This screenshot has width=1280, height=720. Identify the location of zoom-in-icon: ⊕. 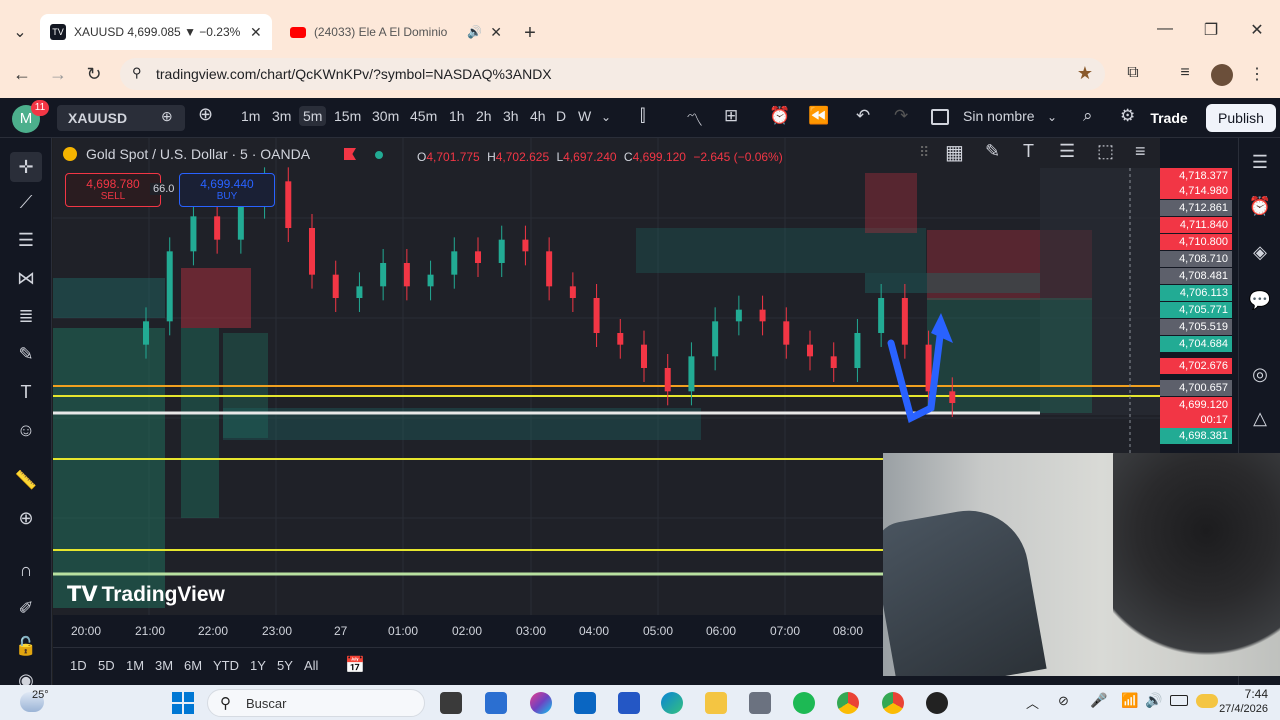
(26, 520).